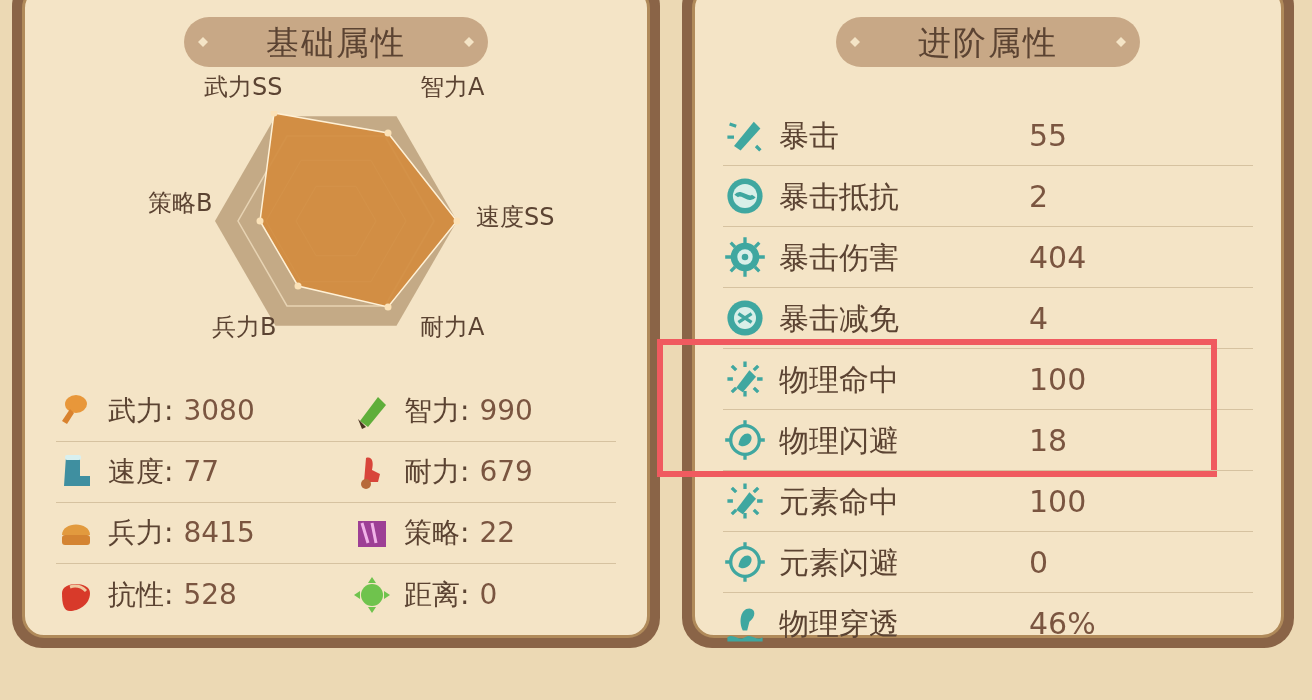  What do you see at coordinates (839, 318) in the screenshot?
I see `attribute-label: 暴击减免` at bounding box center [839, 318].